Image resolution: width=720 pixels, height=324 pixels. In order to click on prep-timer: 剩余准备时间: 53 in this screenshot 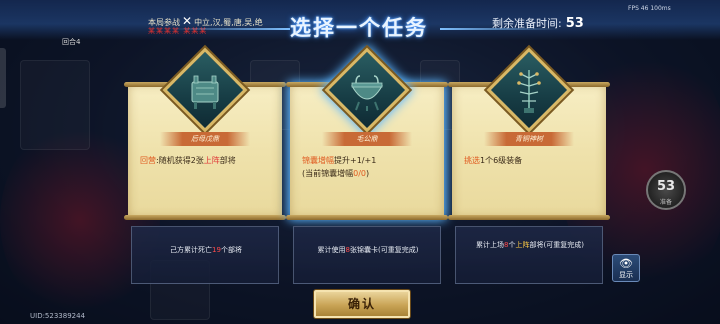, I will do `click(538, 23)`.